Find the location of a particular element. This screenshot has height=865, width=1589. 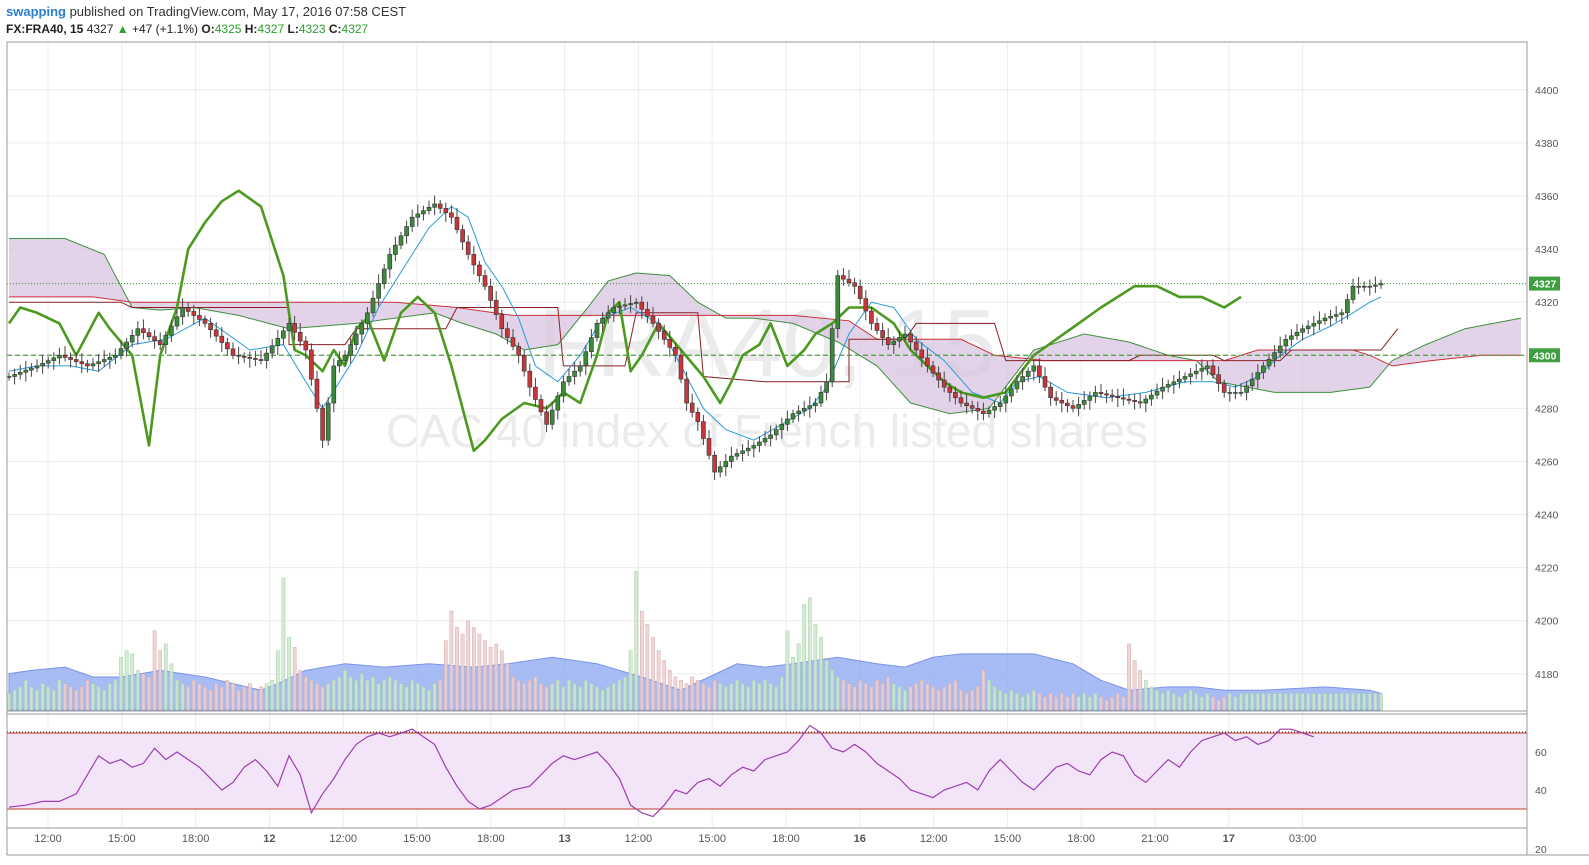

price-marker-label: 4327 is located at coordinates (1545, 285).